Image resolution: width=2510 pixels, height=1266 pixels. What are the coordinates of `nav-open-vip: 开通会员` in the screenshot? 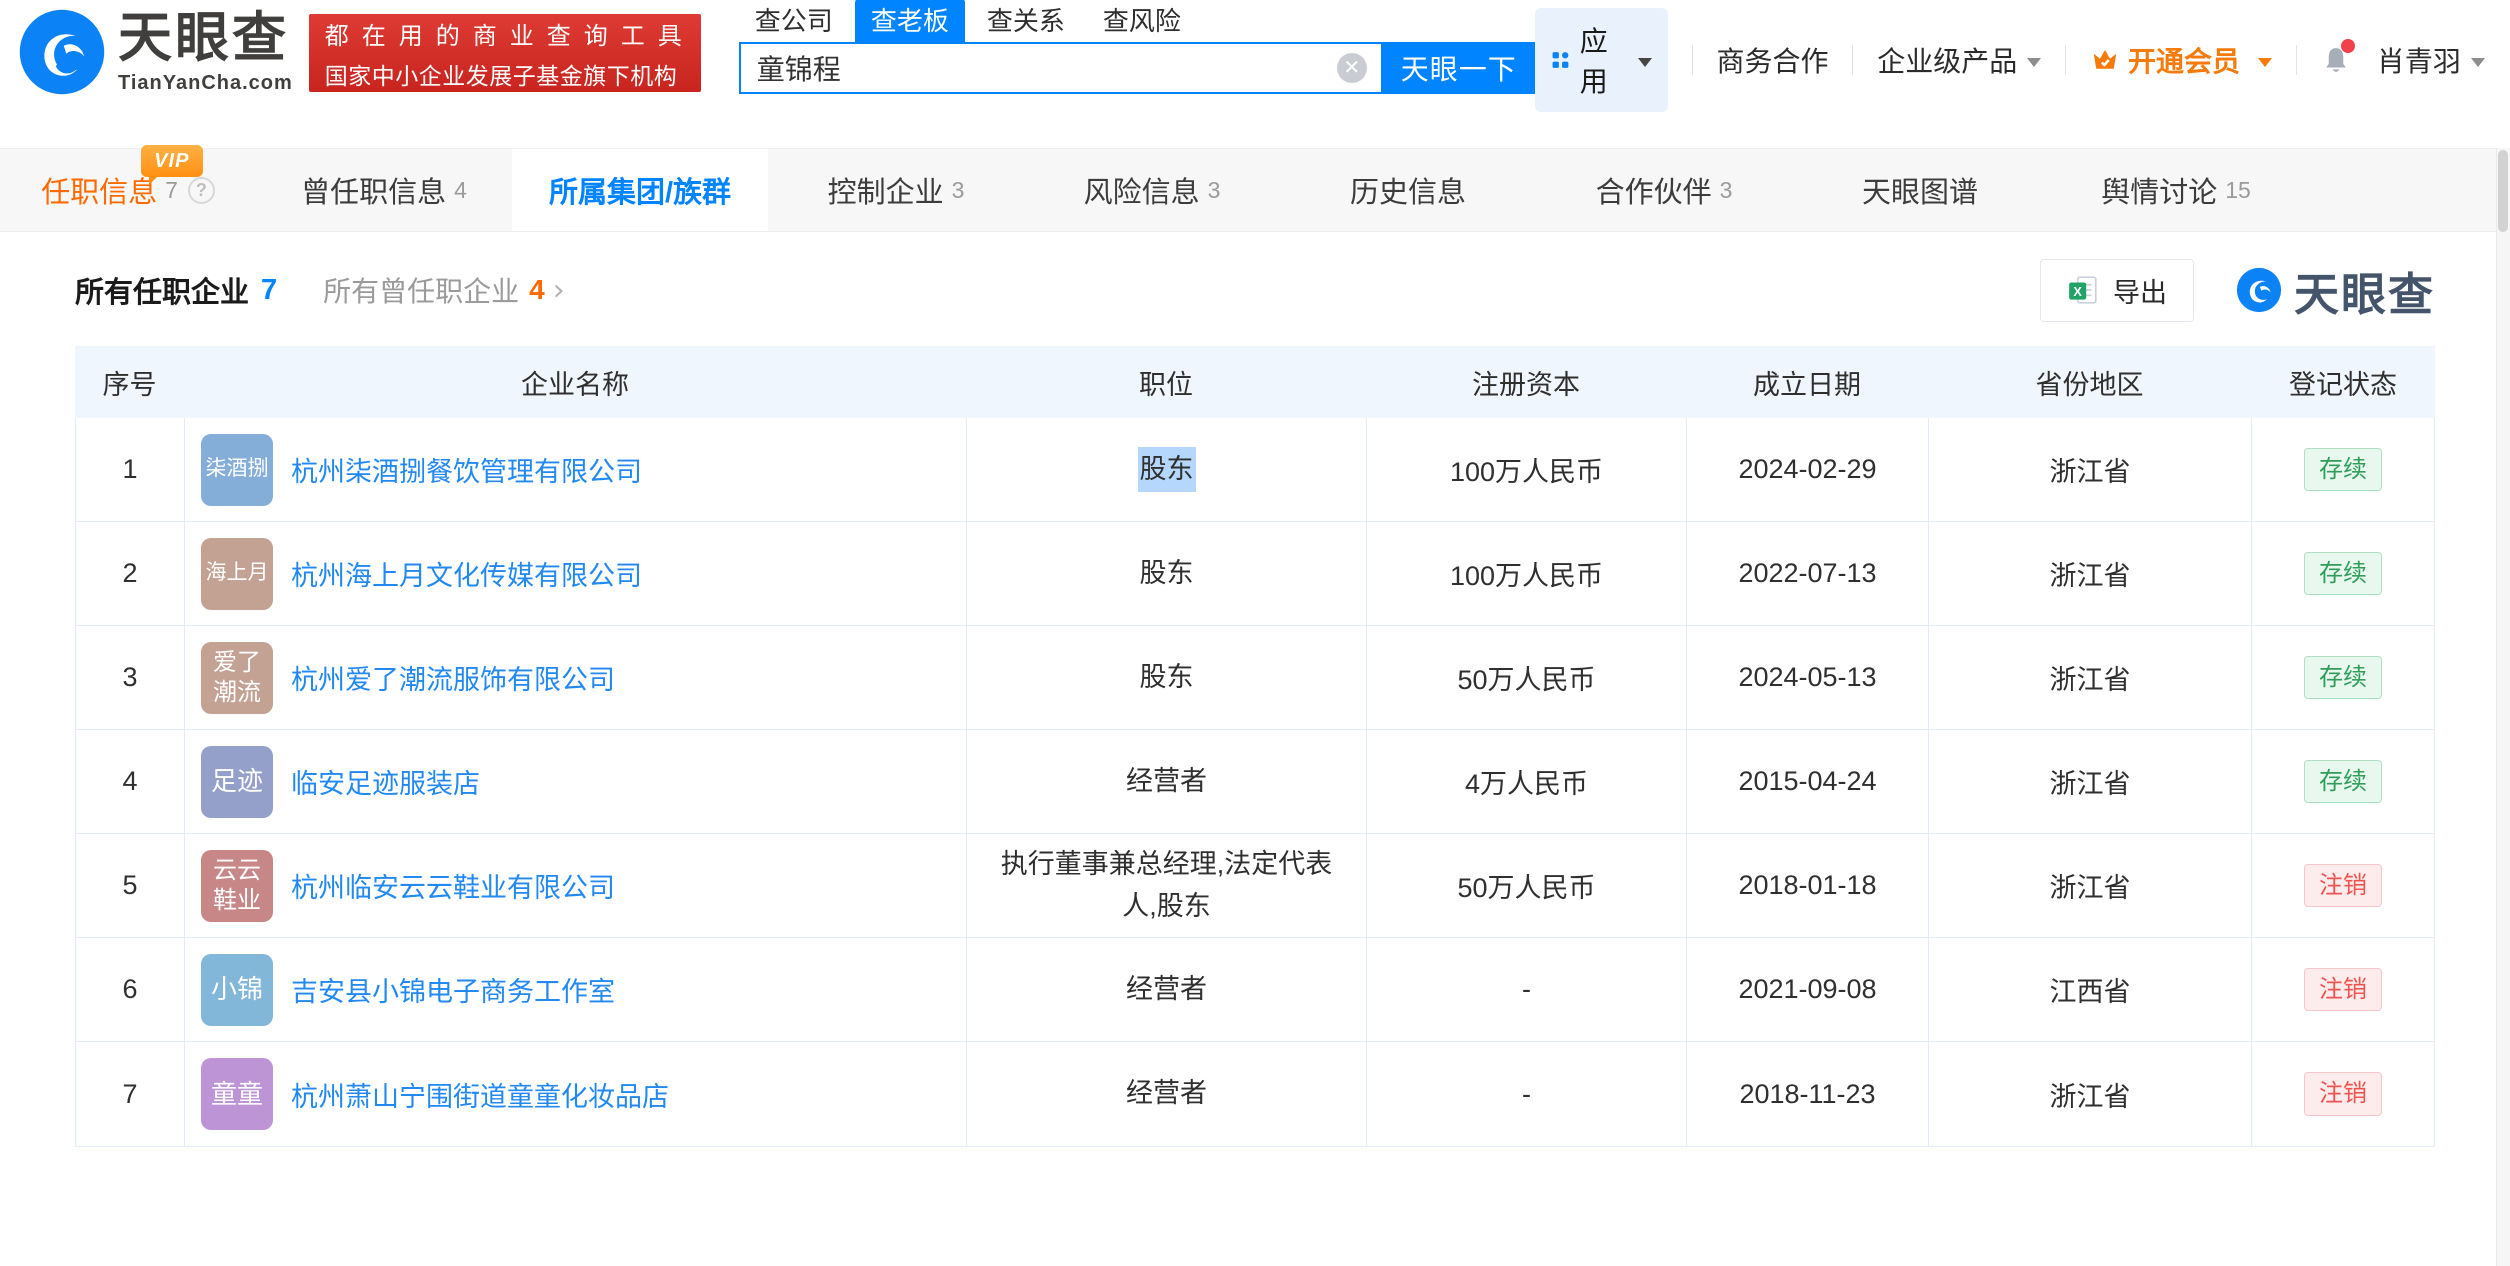 It's located at (2181, 60).